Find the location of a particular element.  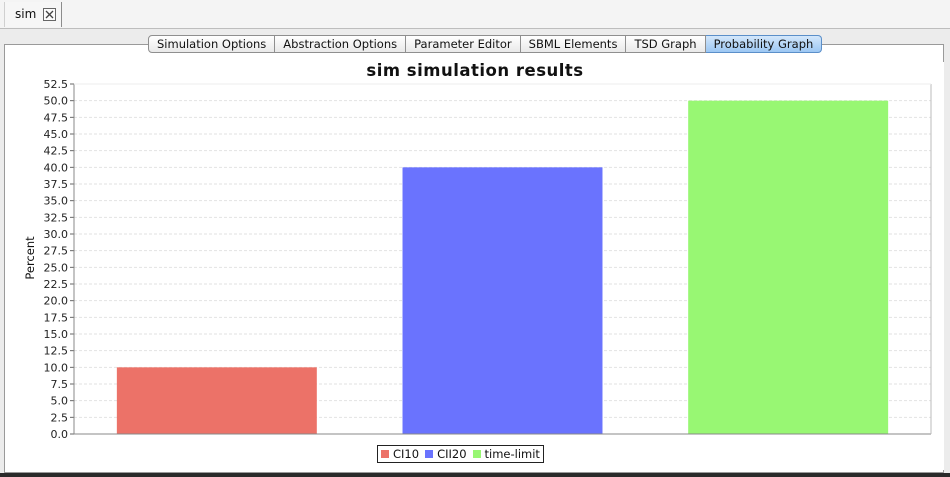

bar-time-limit is located at coordinates (788, 267).